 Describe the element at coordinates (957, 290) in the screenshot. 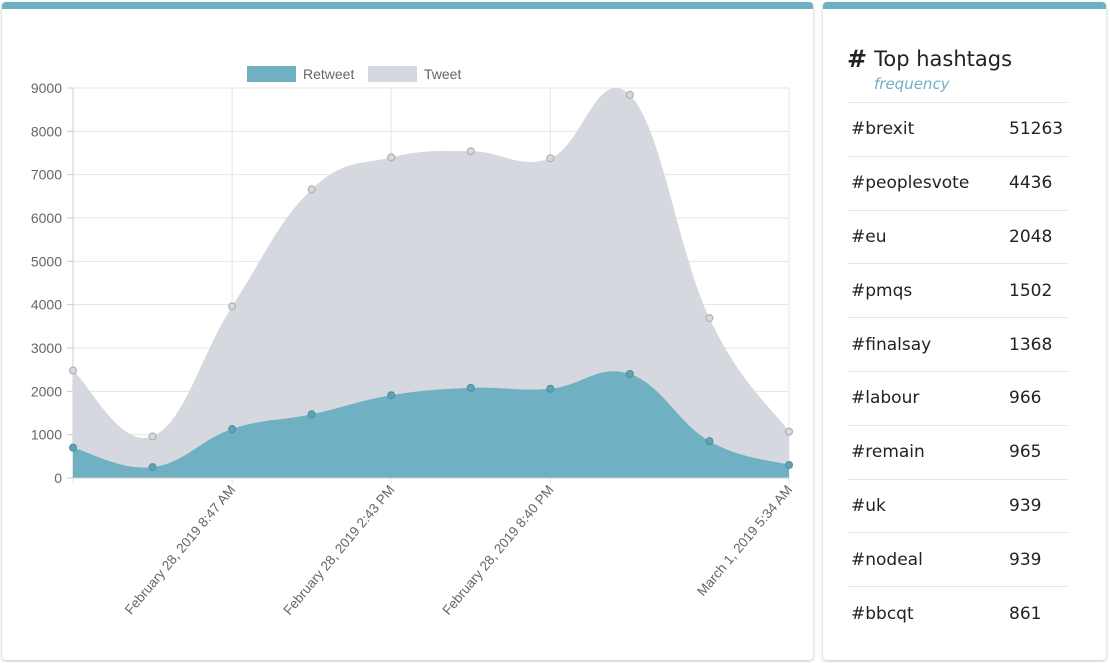

I see `hashtag-row: #pmqs 1502` at that location.